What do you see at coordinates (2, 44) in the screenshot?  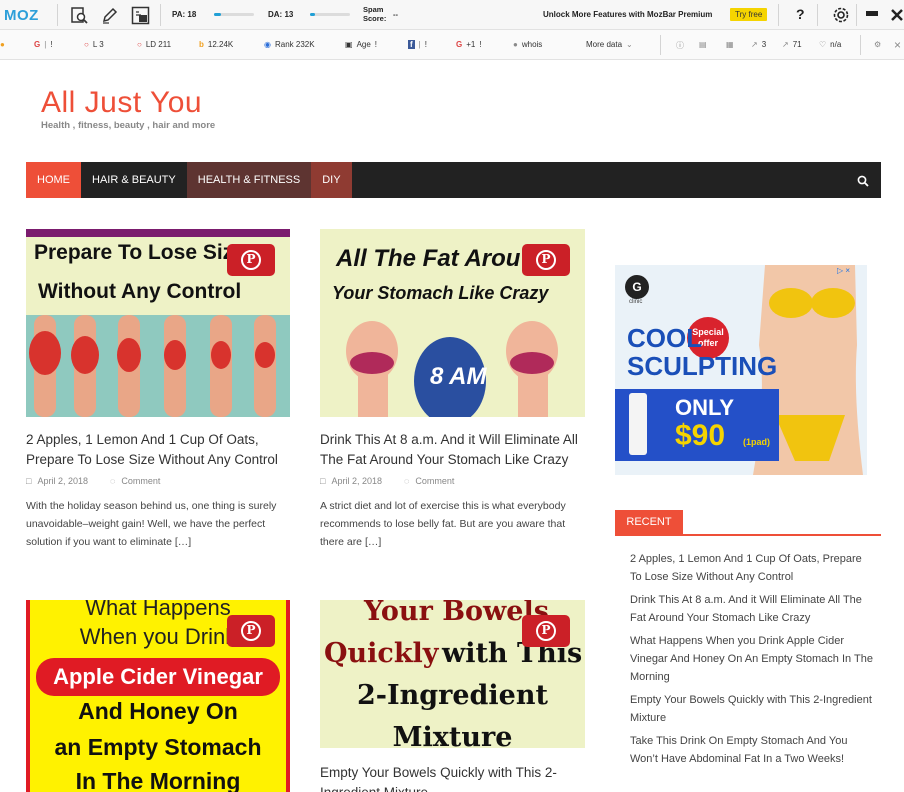 I see `moz-badge-icon: ●` at bounding box center [2, 44].